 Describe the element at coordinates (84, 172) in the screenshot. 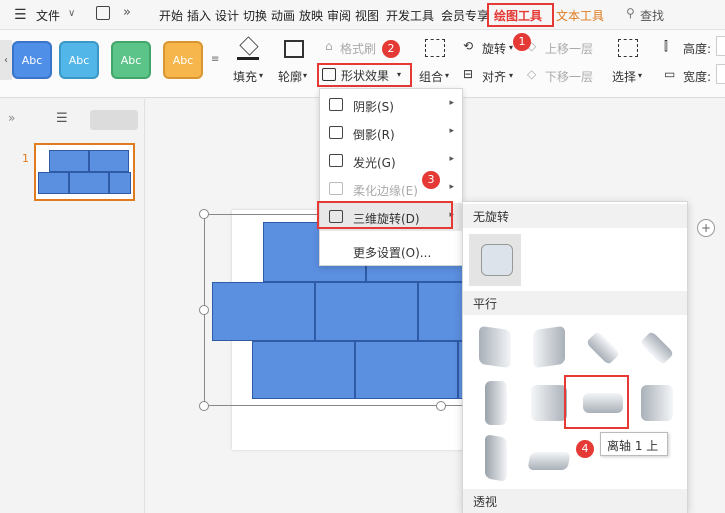

I see `slide-thumbnail` at that location.